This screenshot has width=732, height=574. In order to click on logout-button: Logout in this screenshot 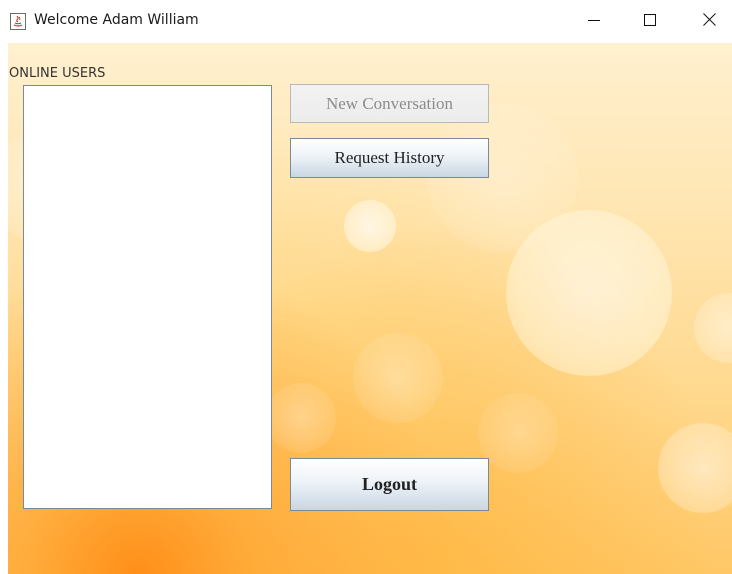, I will do `click(389, 484)`.